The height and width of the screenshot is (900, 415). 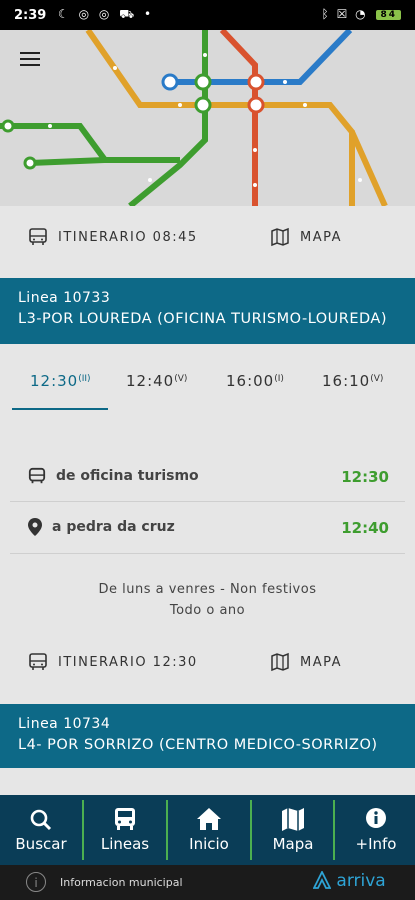 What do you see at coordinates (376, 818) in the screenshot?
I see `info-icon` at bounding box center [376, 818].